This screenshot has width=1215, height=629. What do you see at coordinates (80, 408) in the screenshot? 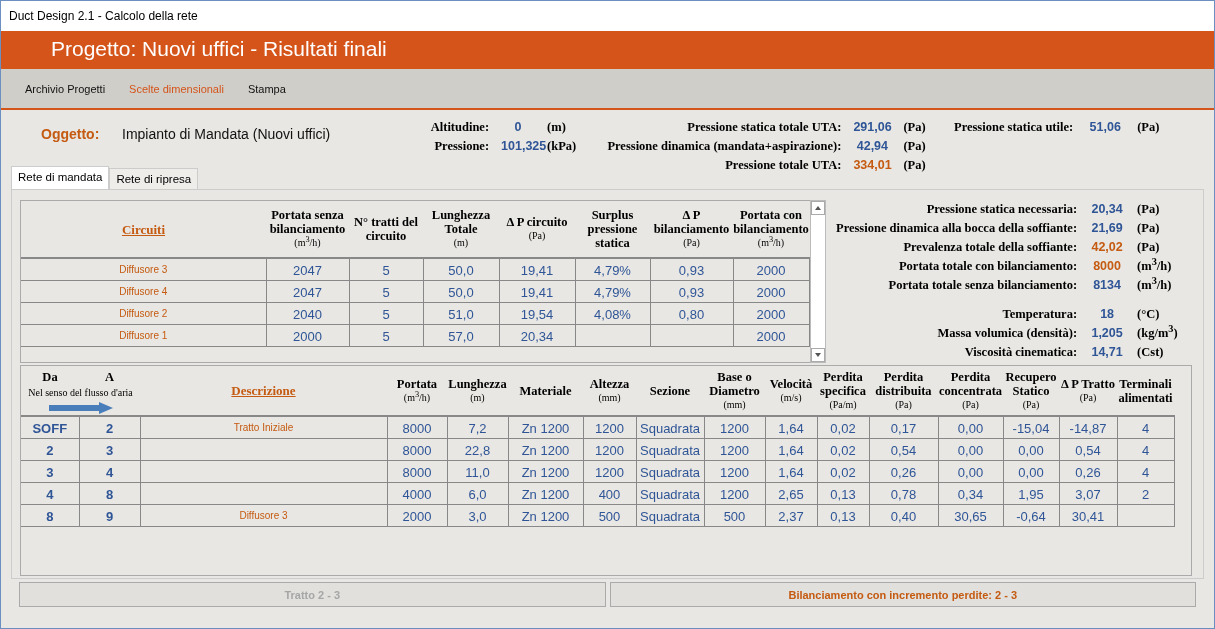
I see `right-arrow-icon` at bounding box center [80, 408].